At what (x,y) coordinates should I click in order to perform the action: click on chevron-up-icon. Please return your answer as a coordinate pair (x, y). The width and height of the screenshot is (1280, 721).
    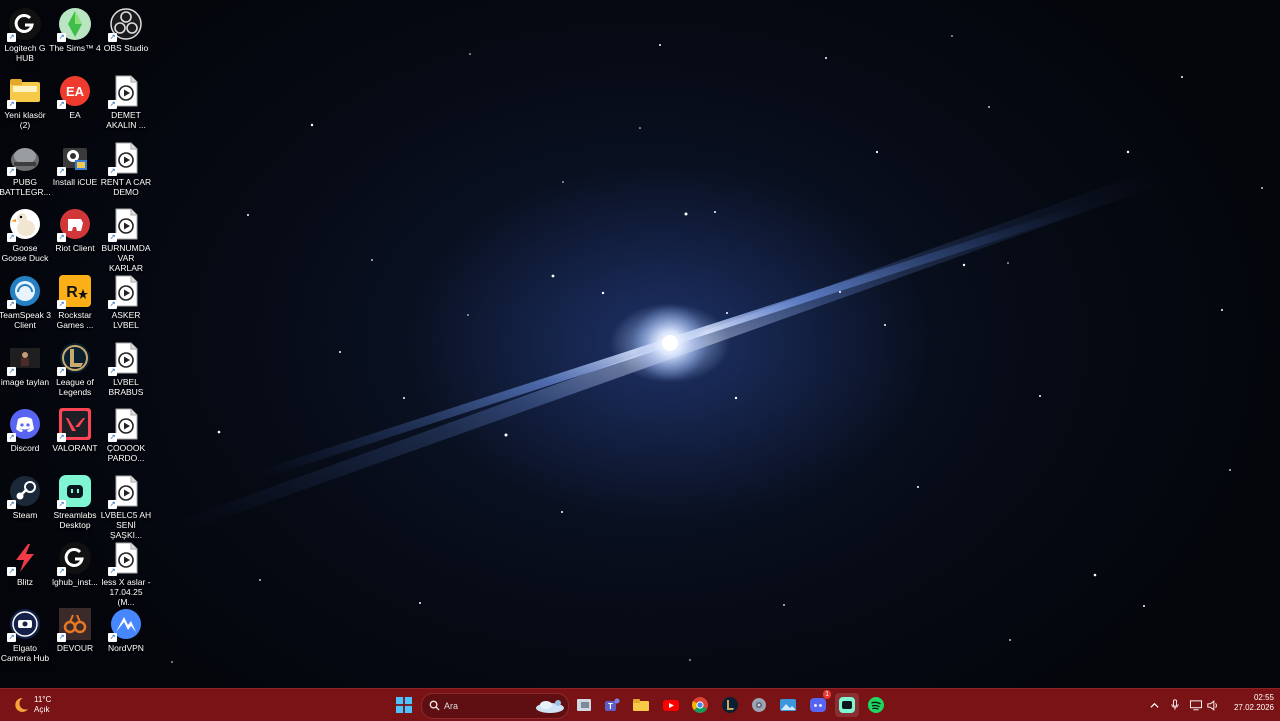
    Looking at the image, I should click on (1154, 705).